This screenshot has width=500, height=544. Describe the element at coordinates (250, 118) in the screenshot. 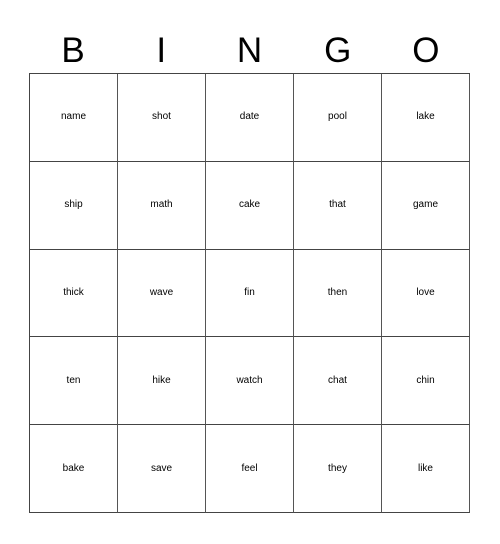

I see `bingo-cell: date` at that location.